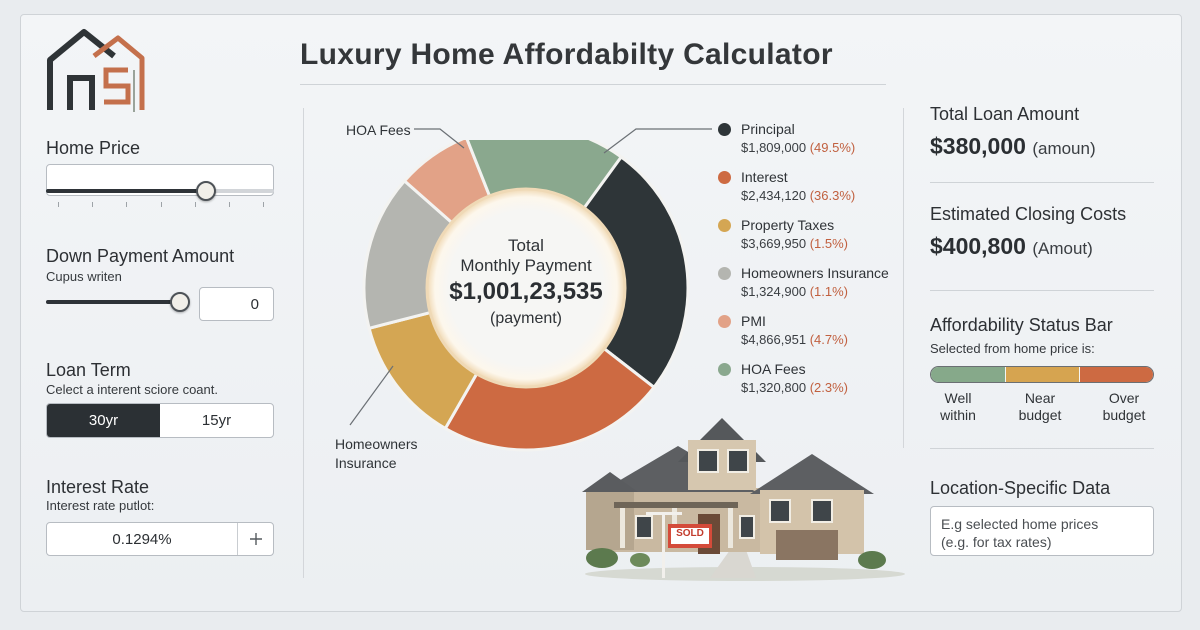 Image resolution: width=1200 pixels, height=630 pixels. Describe the element at coordinates (978, 146) in the screenshot. I see `total-loan-value: $380,000` at that location.